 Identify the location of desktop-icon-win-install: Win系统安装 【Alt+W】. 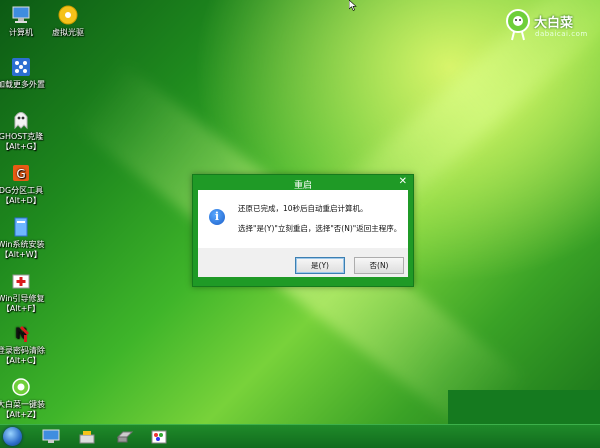
(24, 238).